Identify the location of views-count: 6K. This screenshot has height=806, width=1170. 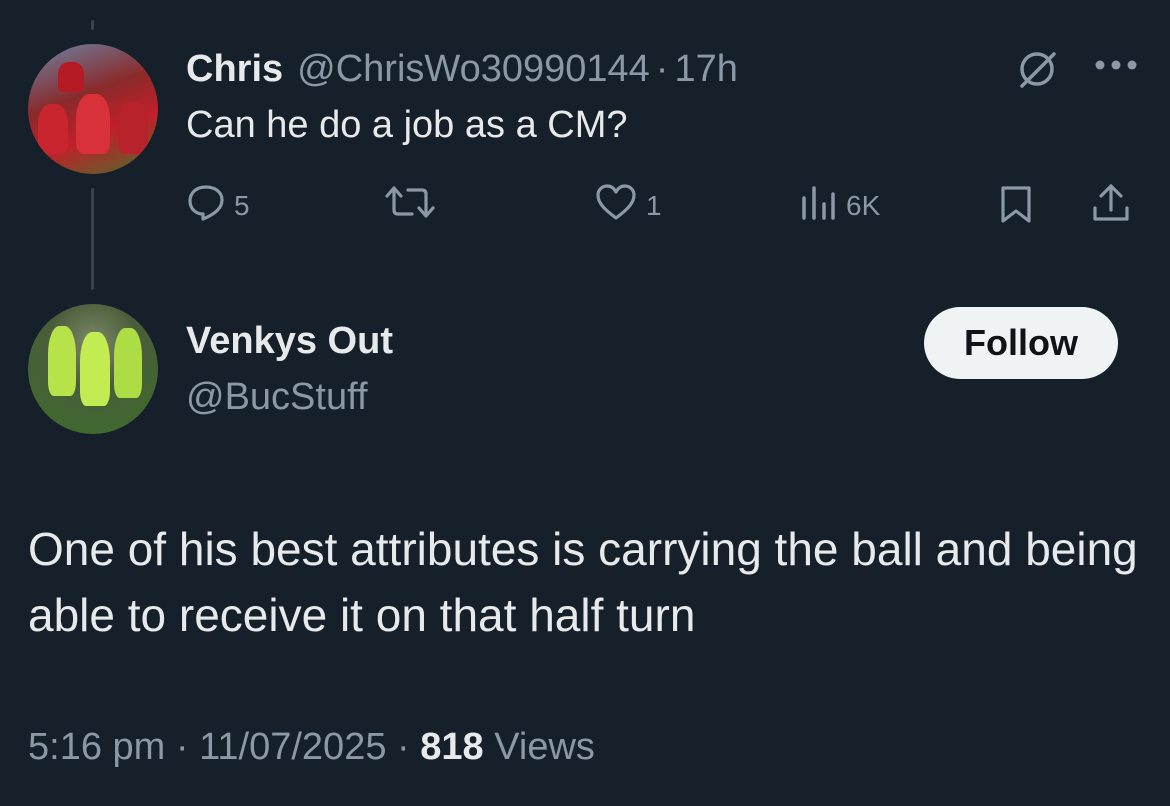
(863, 205).